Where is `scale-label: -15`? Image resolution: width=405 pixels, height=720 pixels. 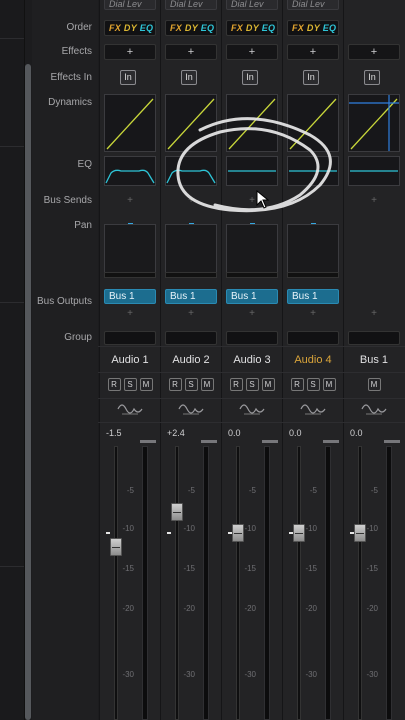
scale-label: -15 is located at coordinates (128, 568).